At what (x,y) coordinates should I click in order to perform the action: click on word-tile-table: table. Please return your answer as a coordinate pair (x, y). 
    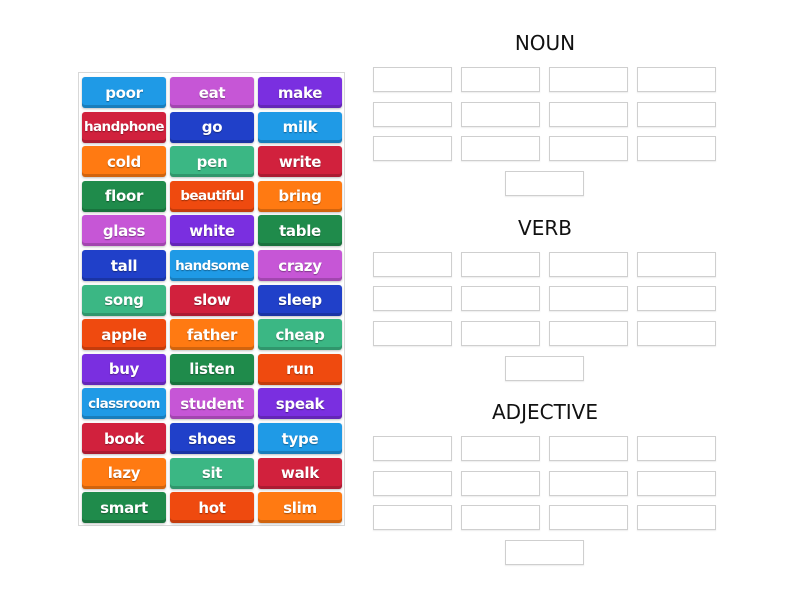
    Looking at the image, I should click on (300, 231).